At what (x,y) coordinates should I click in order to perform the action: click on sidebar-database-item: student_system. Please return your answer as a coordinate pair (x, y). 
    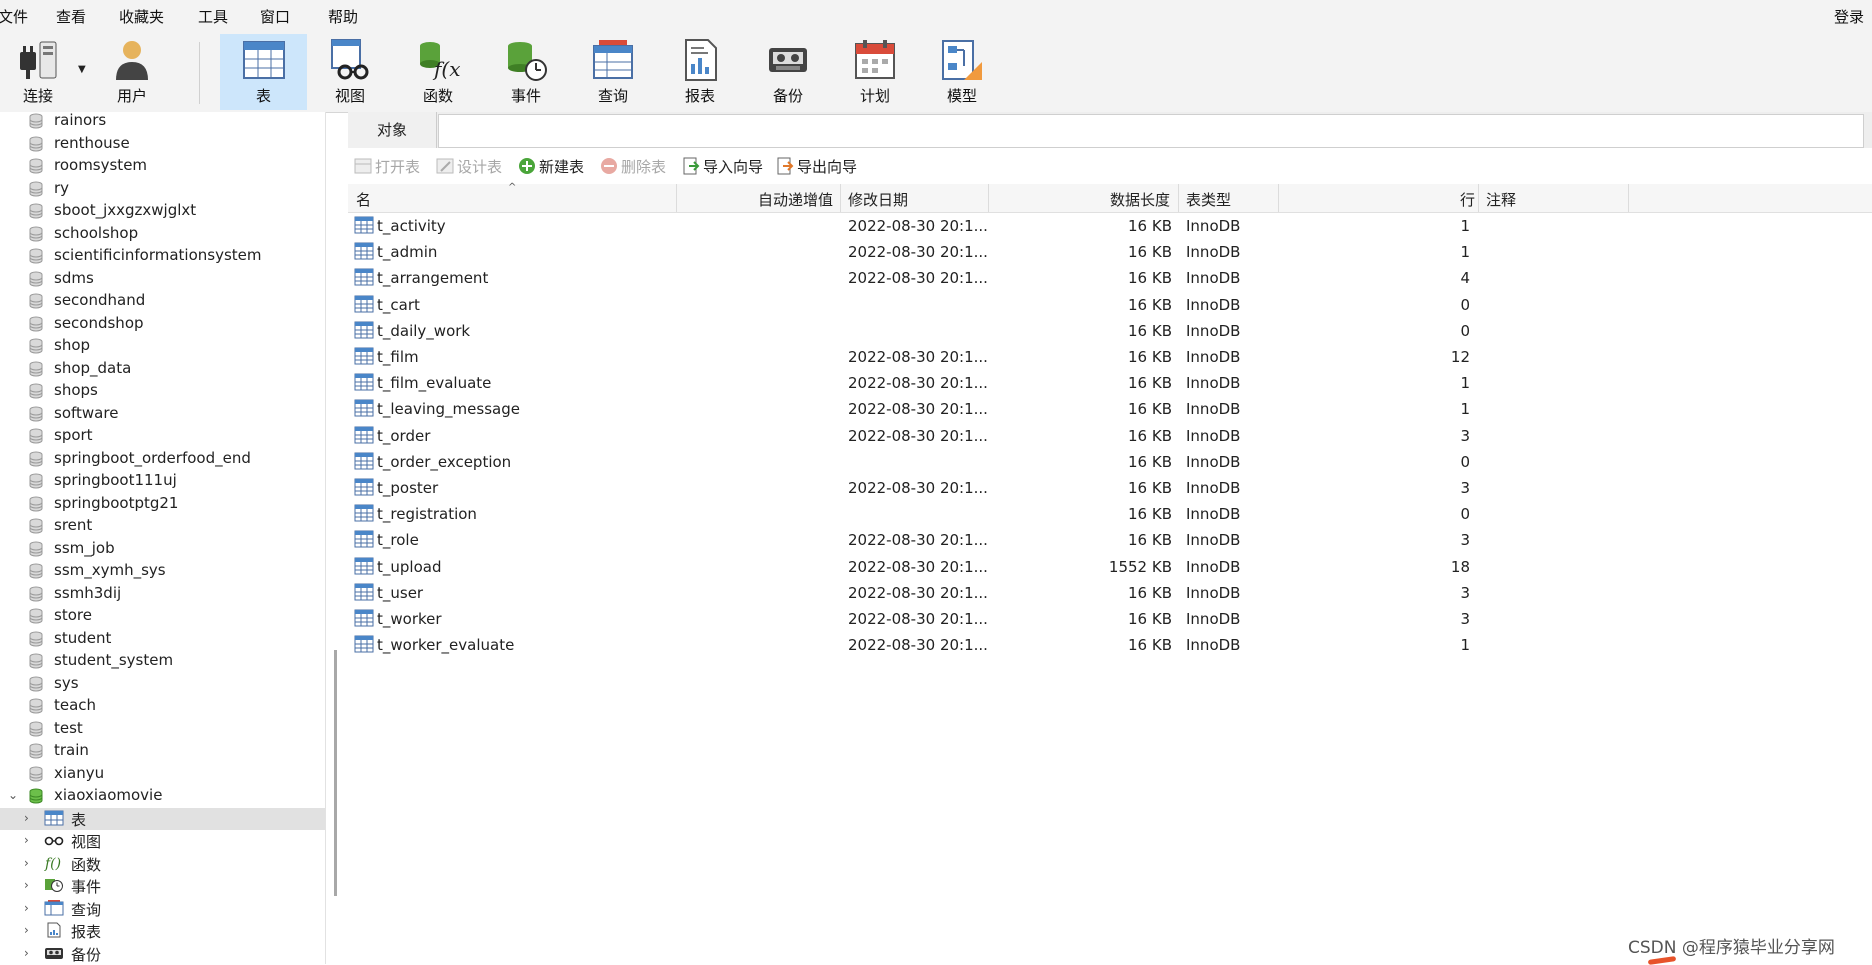
    Looking at the image, I should click on (162, 661).